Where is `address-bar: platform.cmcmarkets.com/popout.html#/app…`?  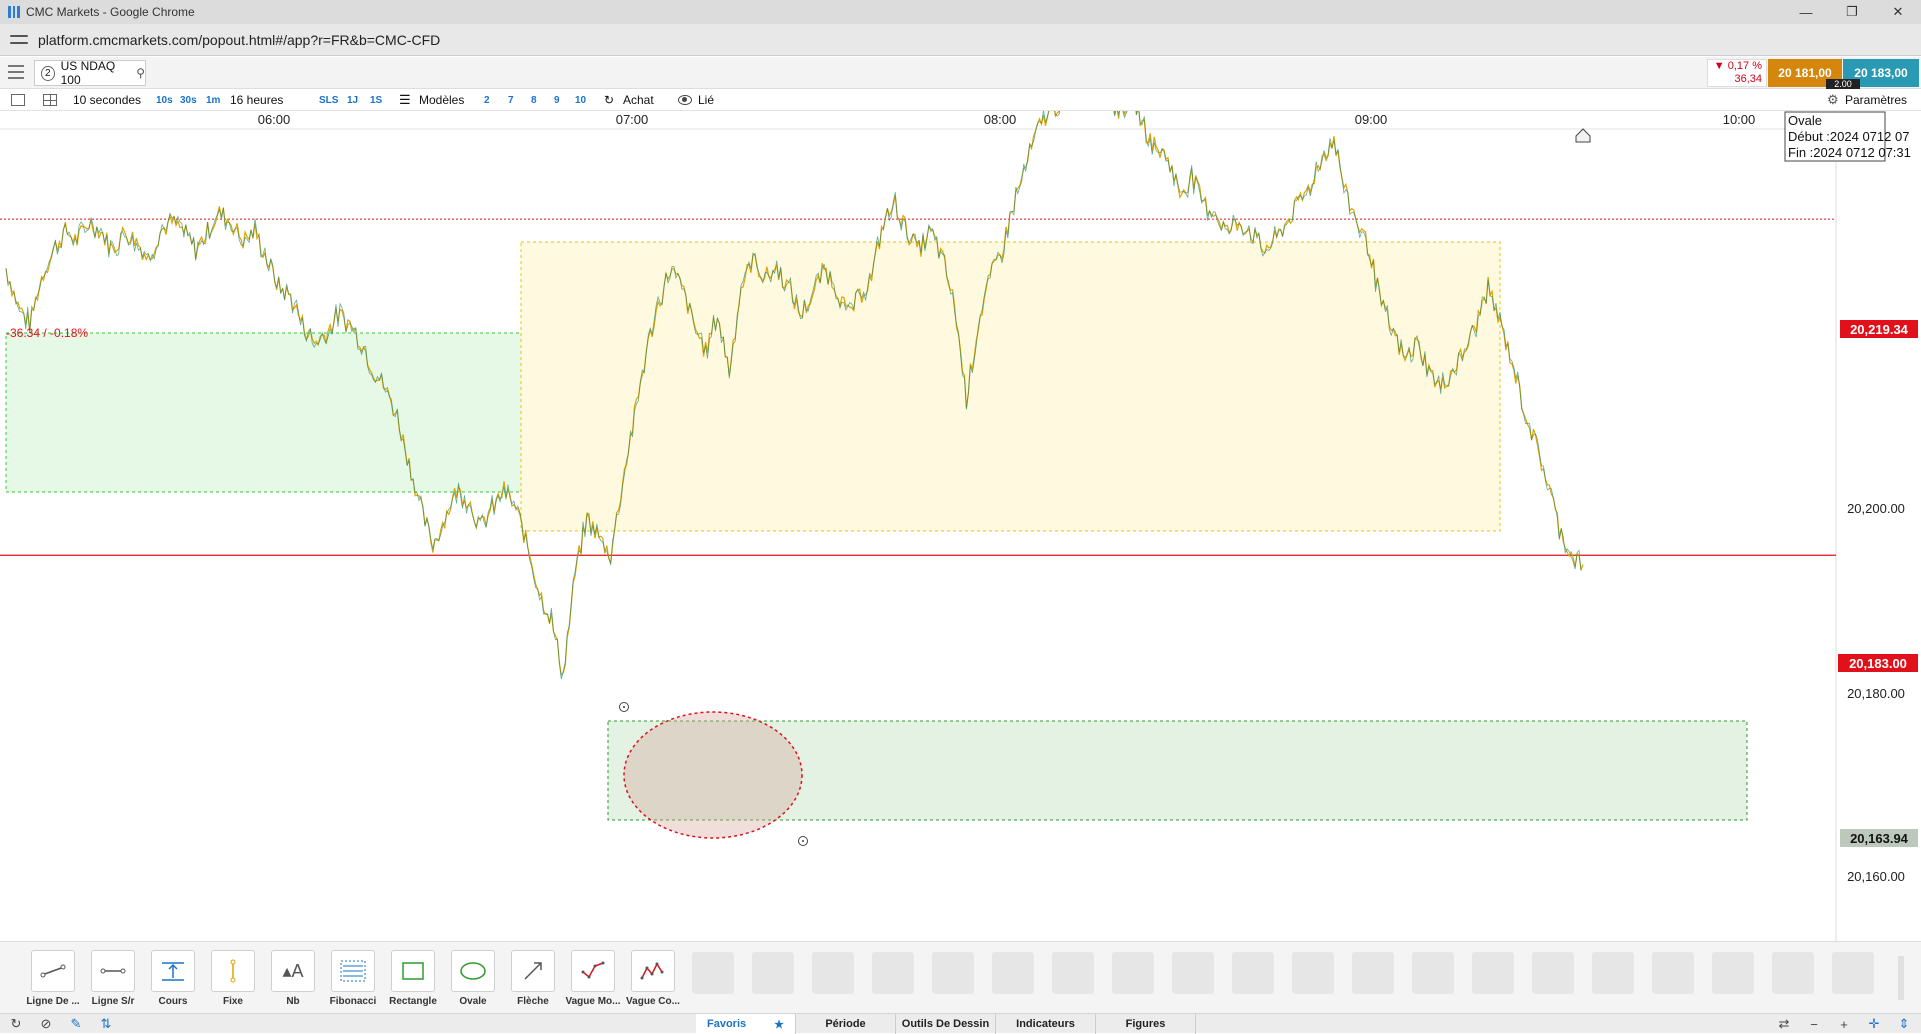
address-bar: platform.cmcmarkets.com/popout.html#/app… is located at coordinates (960, 40).